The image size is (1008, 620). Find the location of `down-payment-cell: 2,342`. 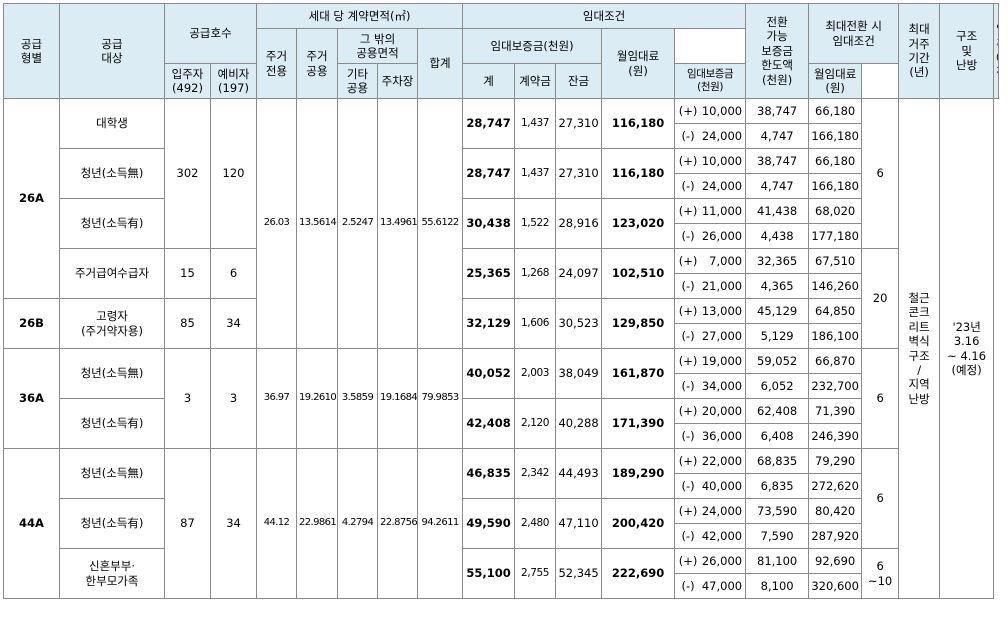

down-payment-cell: 2,342 is located at coordinates (535, 473).